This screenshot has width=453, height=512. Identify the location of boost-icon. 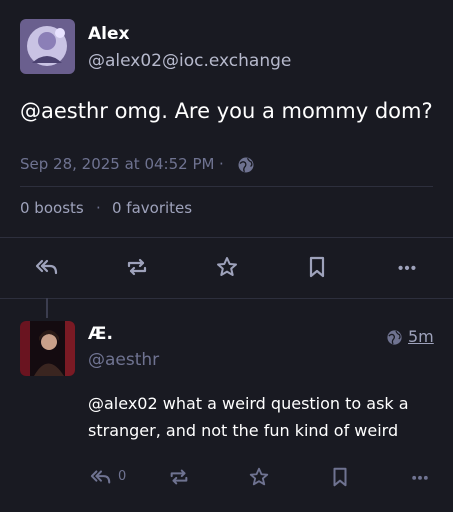
(137, 267).